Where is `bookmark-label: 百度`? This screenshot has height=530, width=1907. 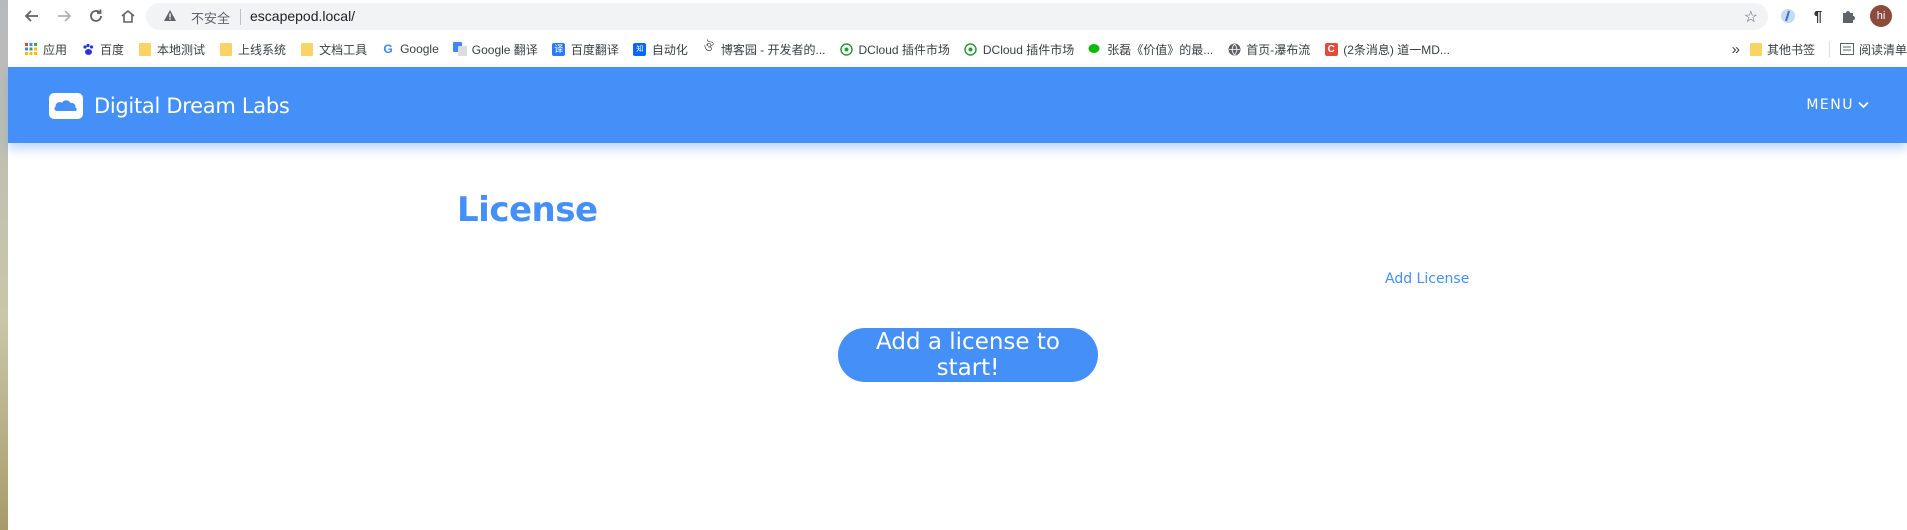
bookmark-label: 百度 is located at coordinates (112, 49).